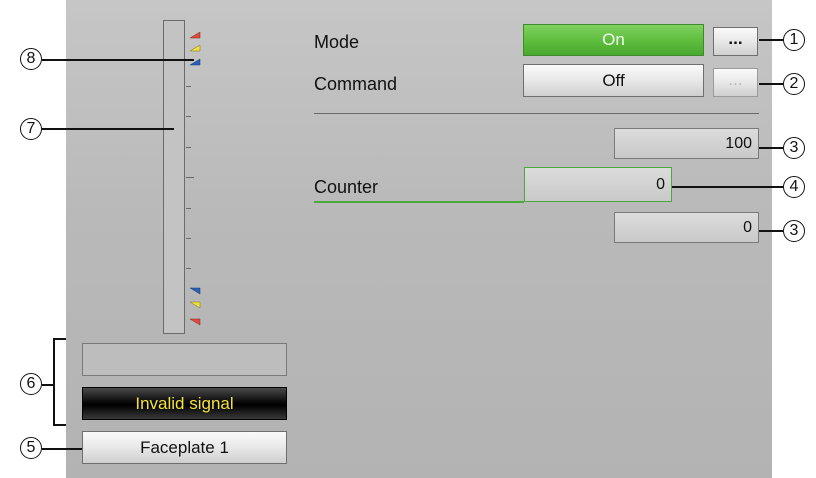 Image resolution: width=816 pixels, height=478 pixels. I want to click on callout-bracket-bottom, so click(59, 425).